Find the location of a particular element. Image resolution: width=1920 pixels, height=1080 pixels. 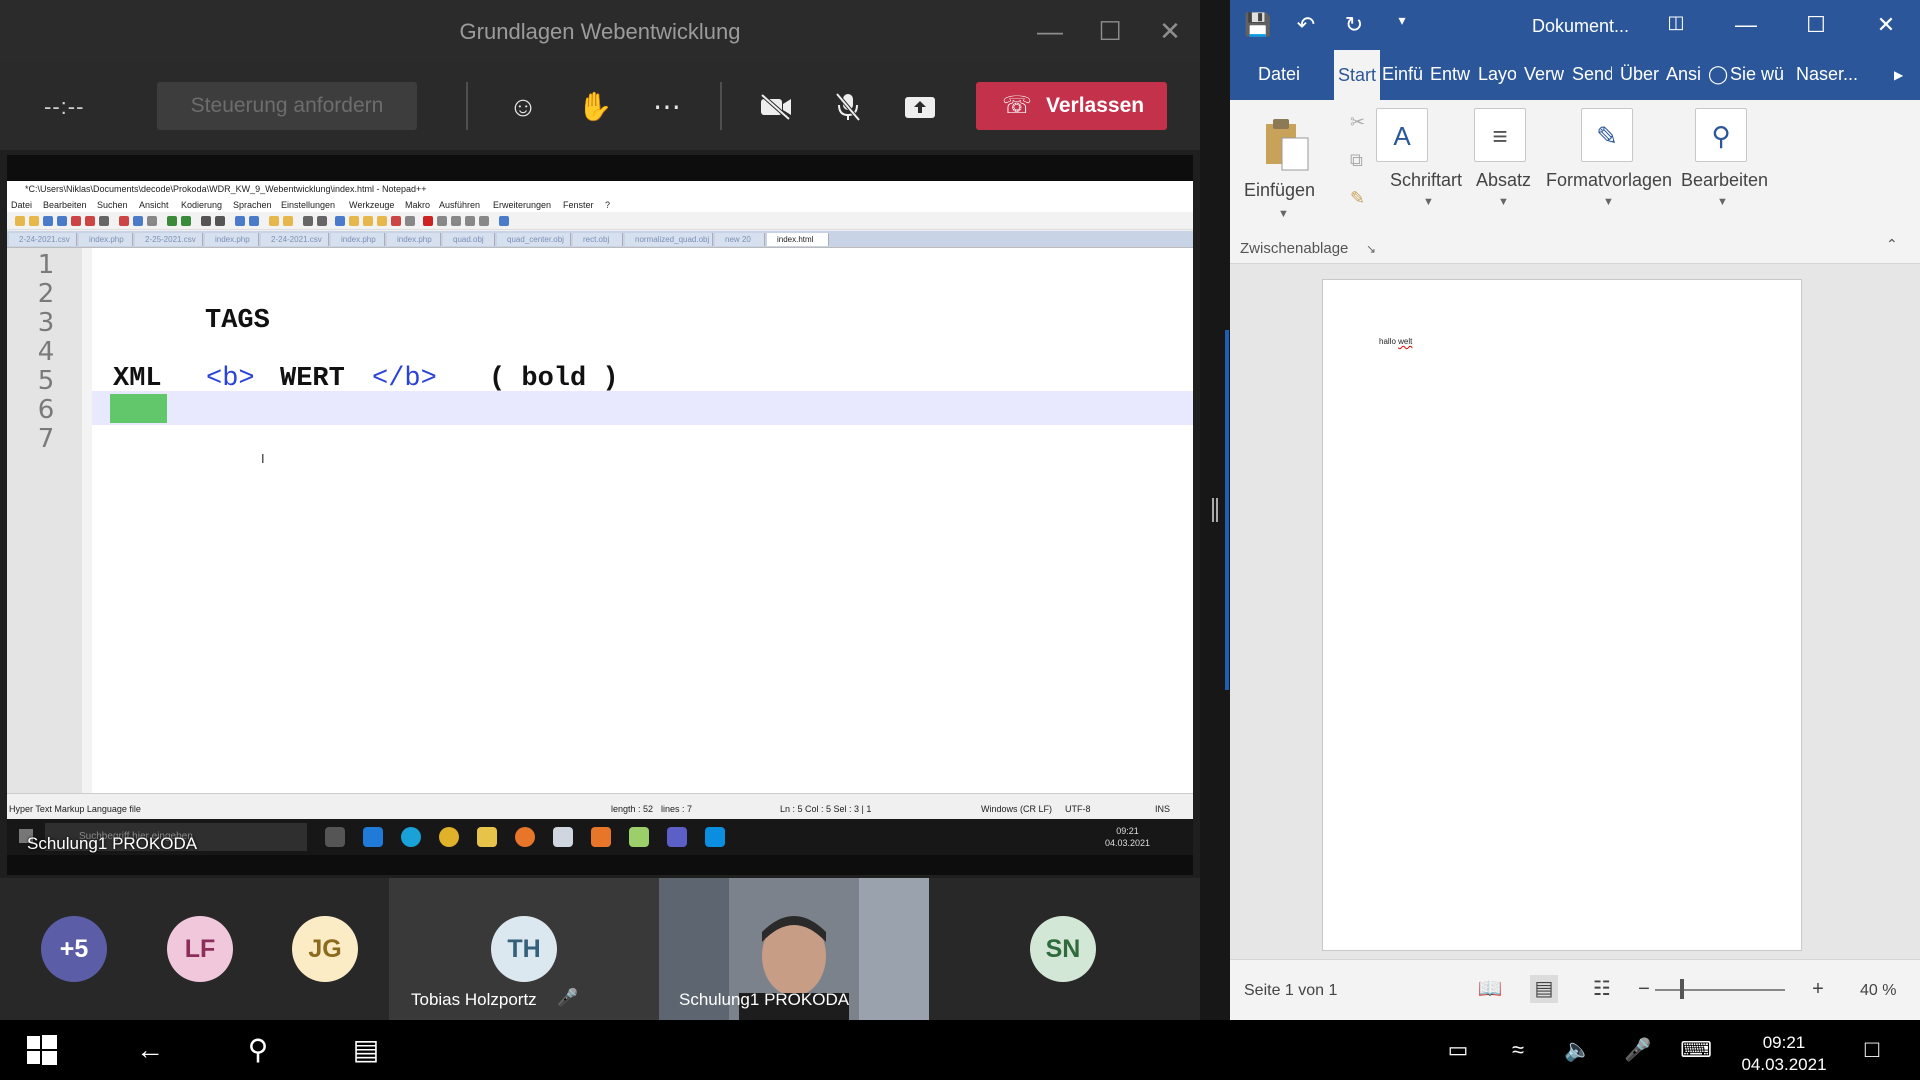

font-icon: A is located at coordinates (1402, 135).